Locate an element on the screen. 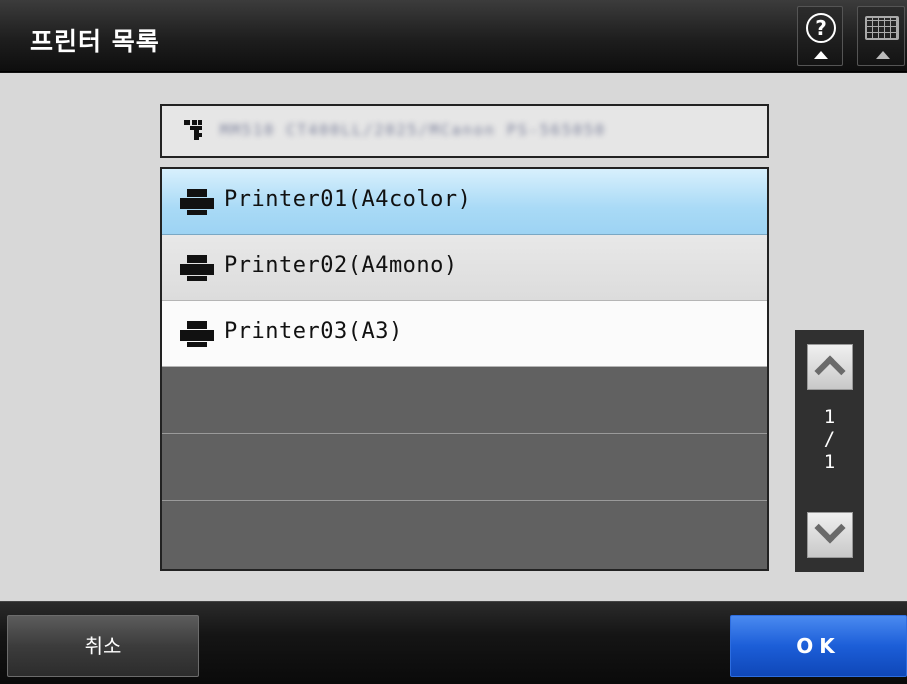 The height and width of the screenshot is (684, 907). keyboard-button is located at coordinates (881, 36).